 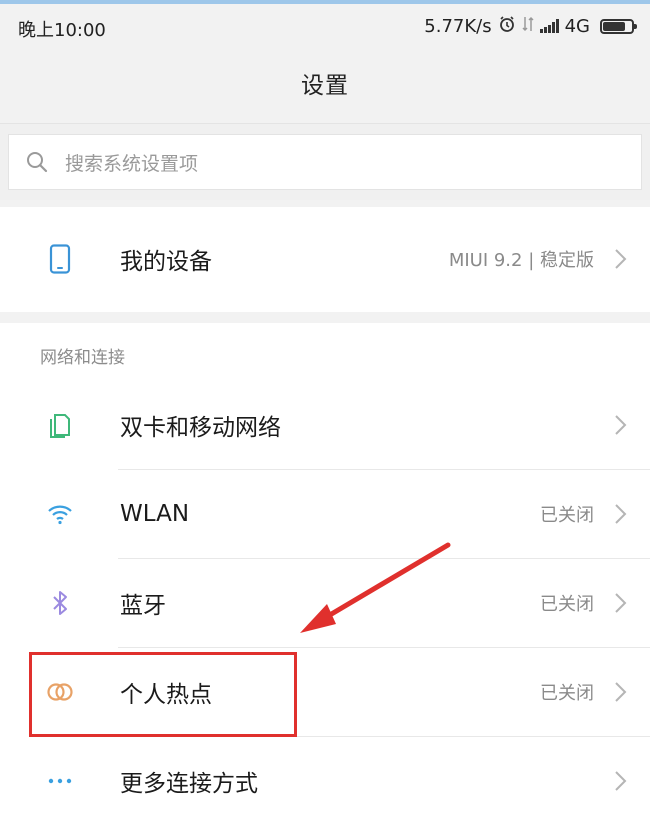 What do you see at coordinates (189, 784) in the screenshot?
I see `row-label: 更多连接方式` at bounding box center [189, 784].